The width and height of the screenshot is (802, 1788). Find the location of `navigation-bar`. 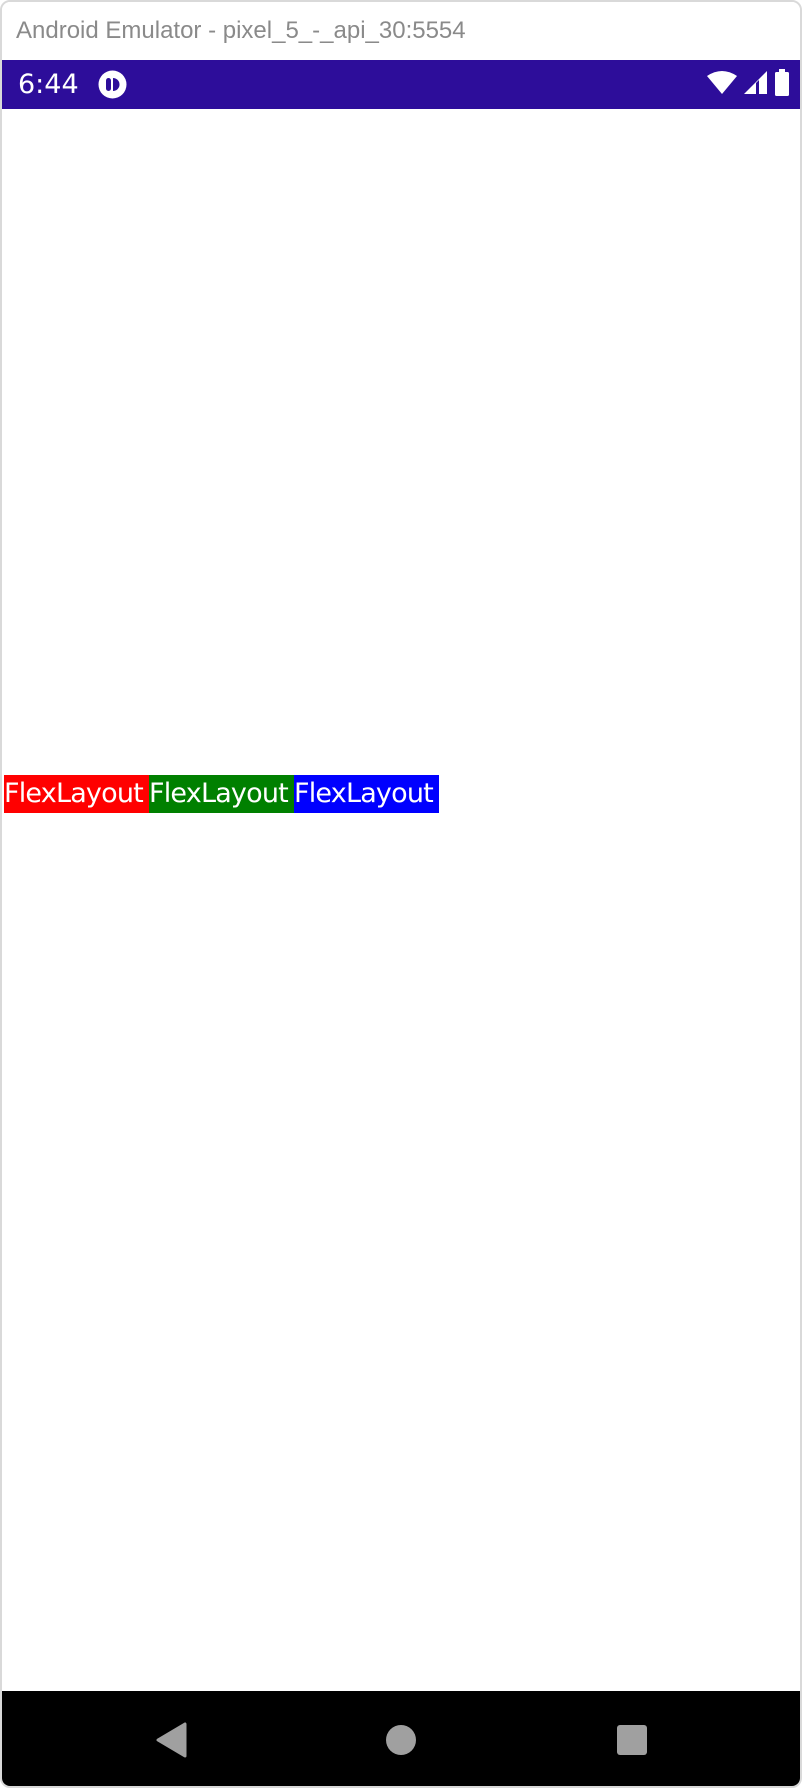

navigation-bar is located at coordinates (401, 1738).